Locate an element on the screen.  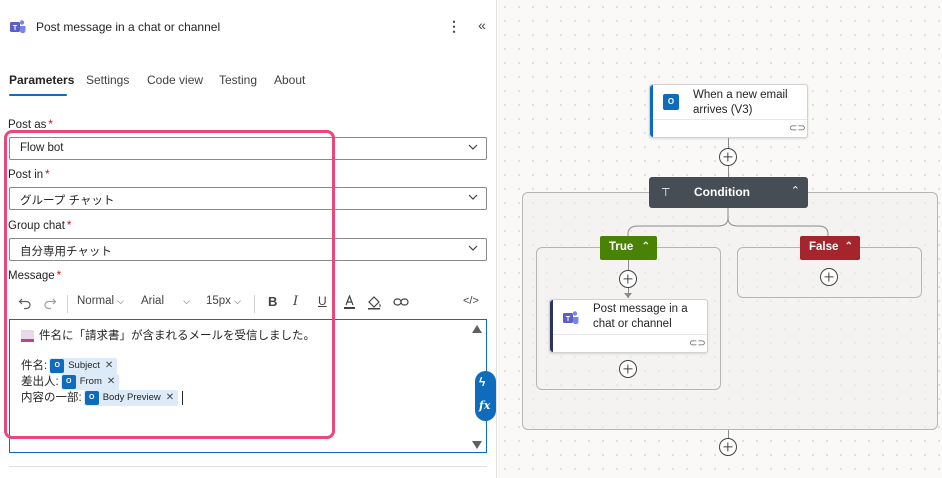
post-as-label: Post as * is located at coordinates (30, 125).